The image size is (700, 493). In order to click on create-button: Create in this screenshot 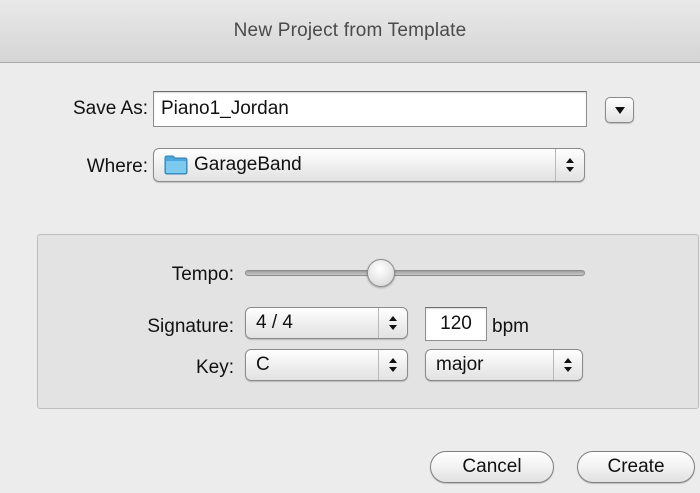, I will do `click(636, 467)`.